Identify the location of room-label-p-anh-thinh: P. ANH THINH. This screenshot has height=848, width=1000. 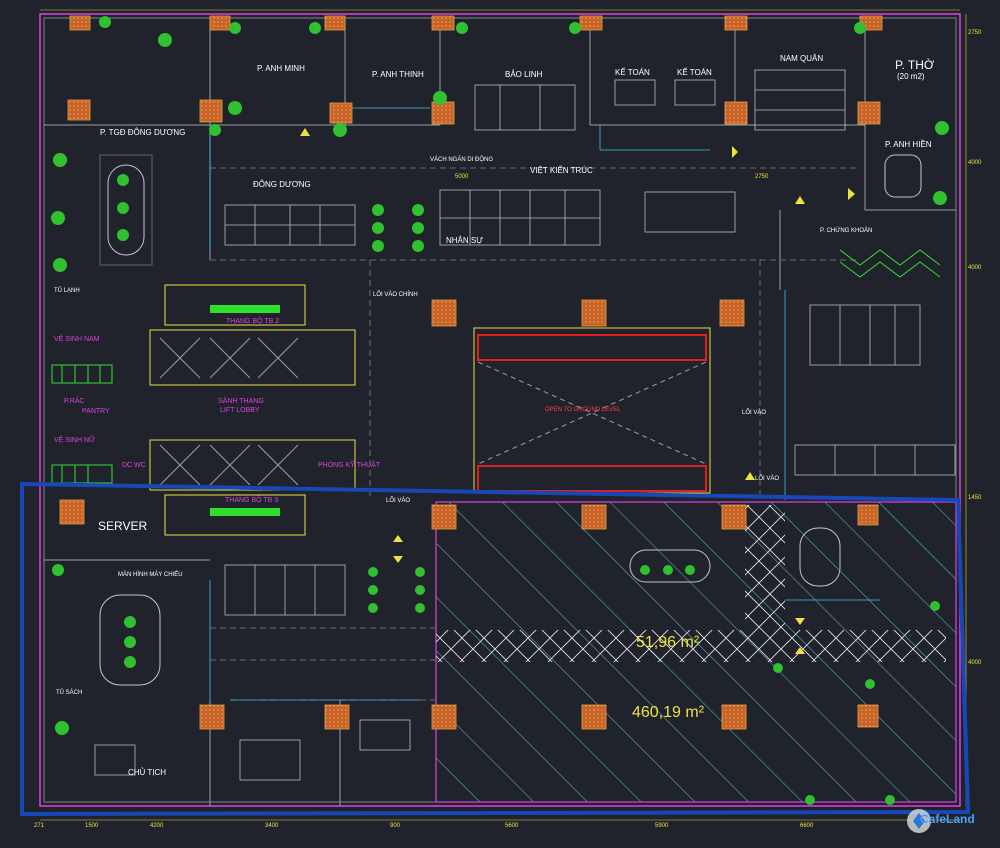
(398, 74).